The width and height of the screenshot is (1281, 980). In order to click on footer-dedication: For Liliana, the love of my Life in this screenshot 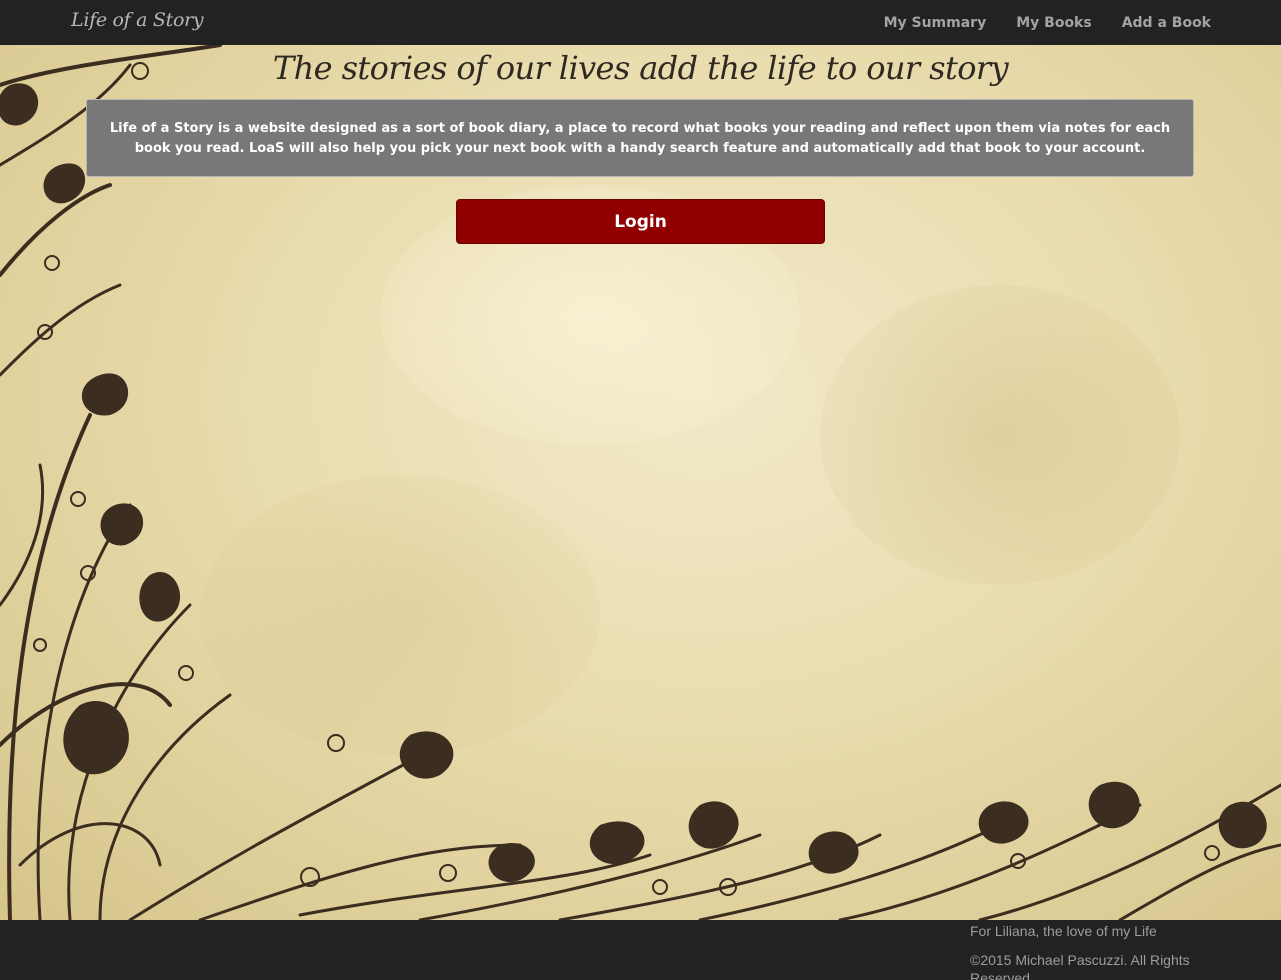, I will do `click(1063, 931)`.